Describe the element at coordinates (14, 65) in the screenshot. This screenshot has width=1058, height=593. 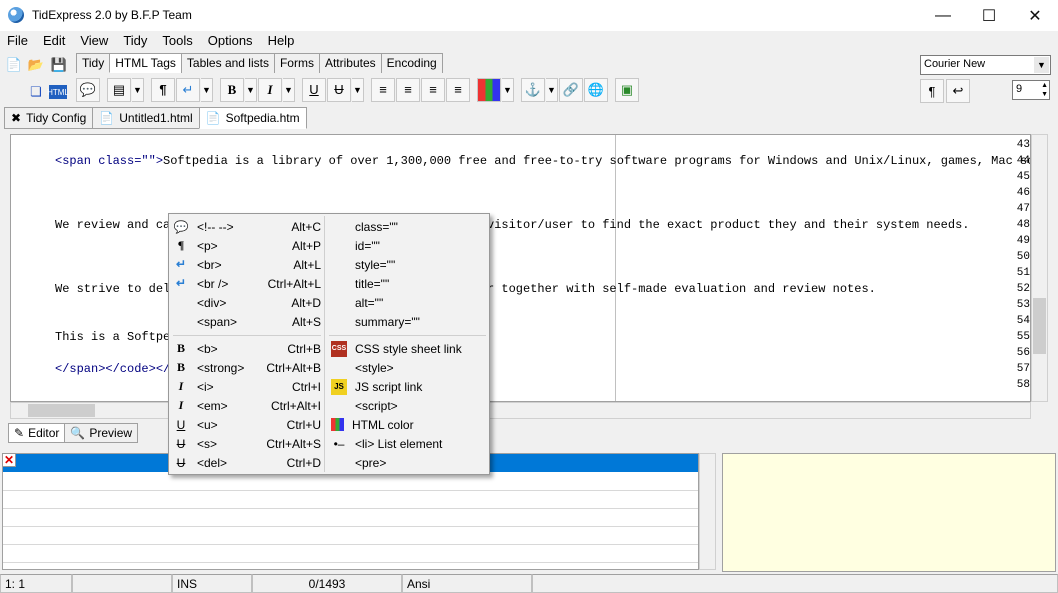
I see `new-file-icon: 📄` at that location.